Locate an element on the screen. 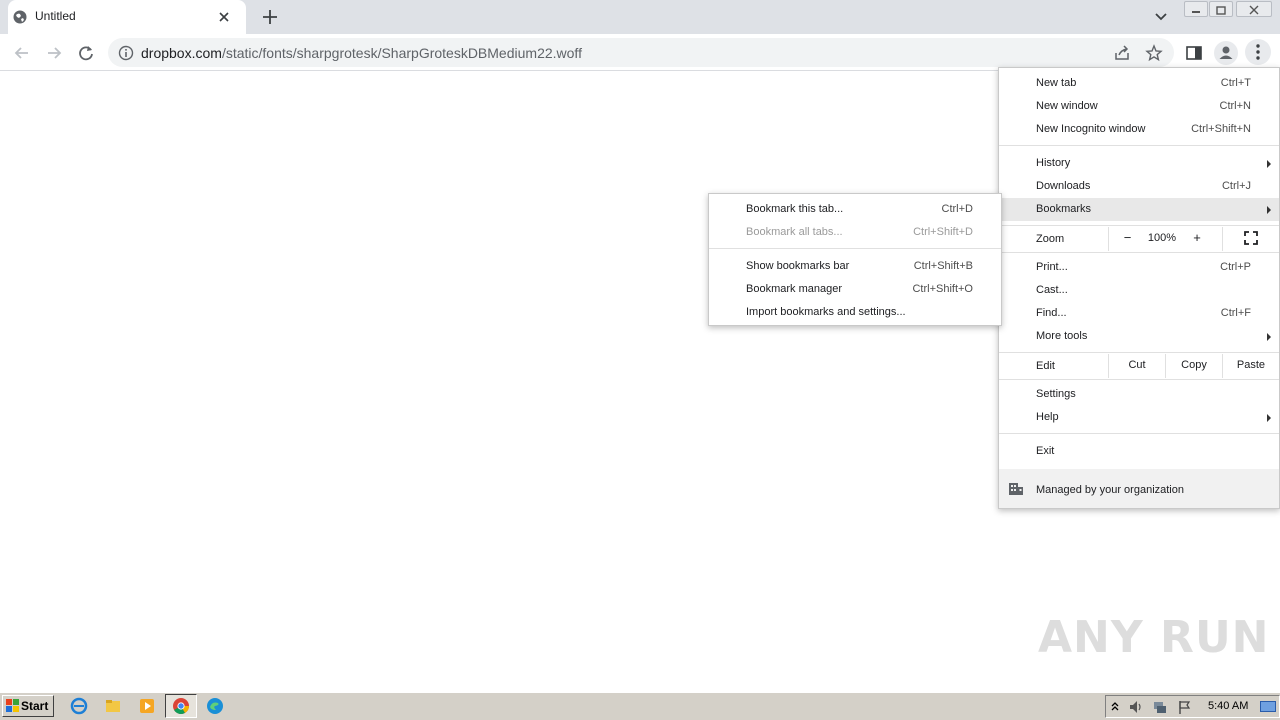 The width and height of the screenshot is (1280, 720). managed-by-org-item: Managed by your organization is located at coordinates (1139, 488).